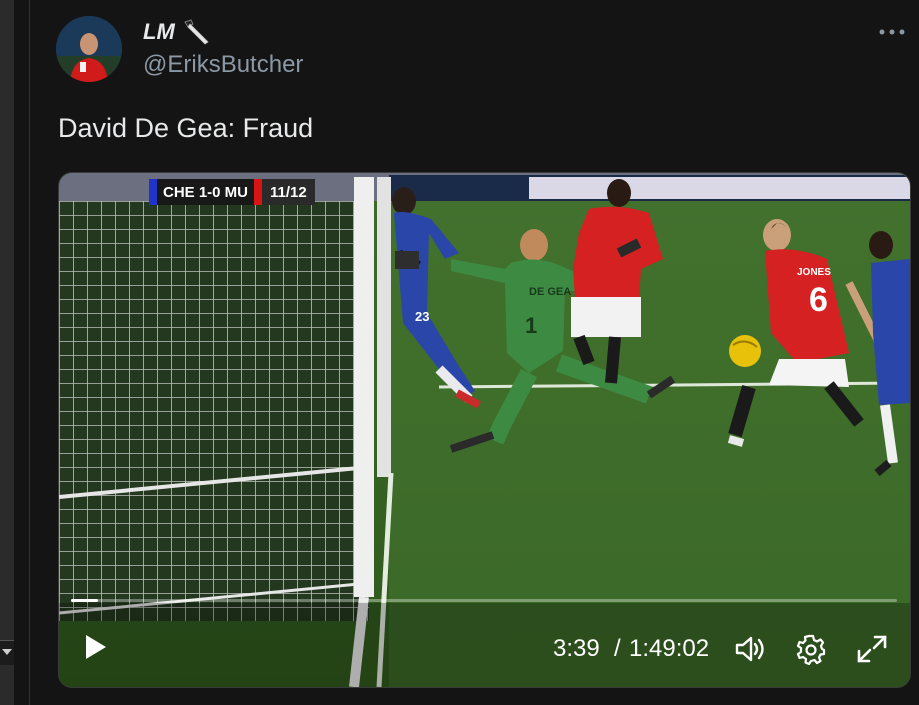 The width and height of the screenshot is (919, 705). What do you see at coordinates (206, 192) in the screenshot?
I see `match-score: CHE 1-0 MU` at bounding box center [206, 192].